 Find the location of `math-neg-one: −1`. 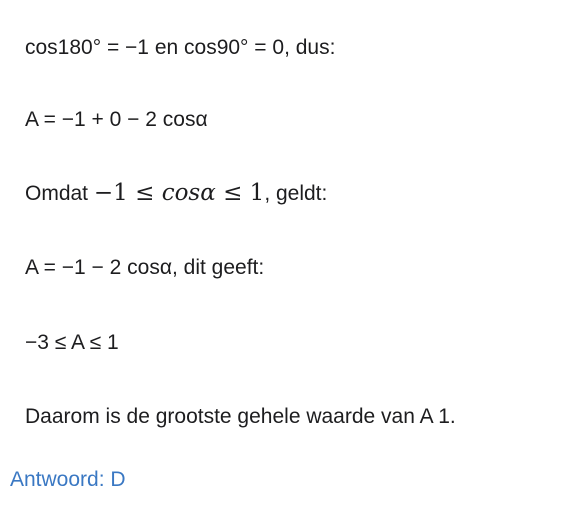

math-neg-one: −1 is located at coordinates (110, 193).